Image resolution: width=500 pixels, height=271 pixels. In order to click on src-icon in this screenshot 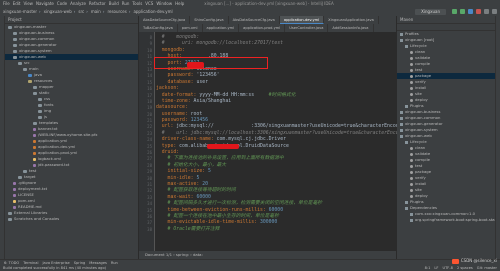, I will do `click(30, 75)`.